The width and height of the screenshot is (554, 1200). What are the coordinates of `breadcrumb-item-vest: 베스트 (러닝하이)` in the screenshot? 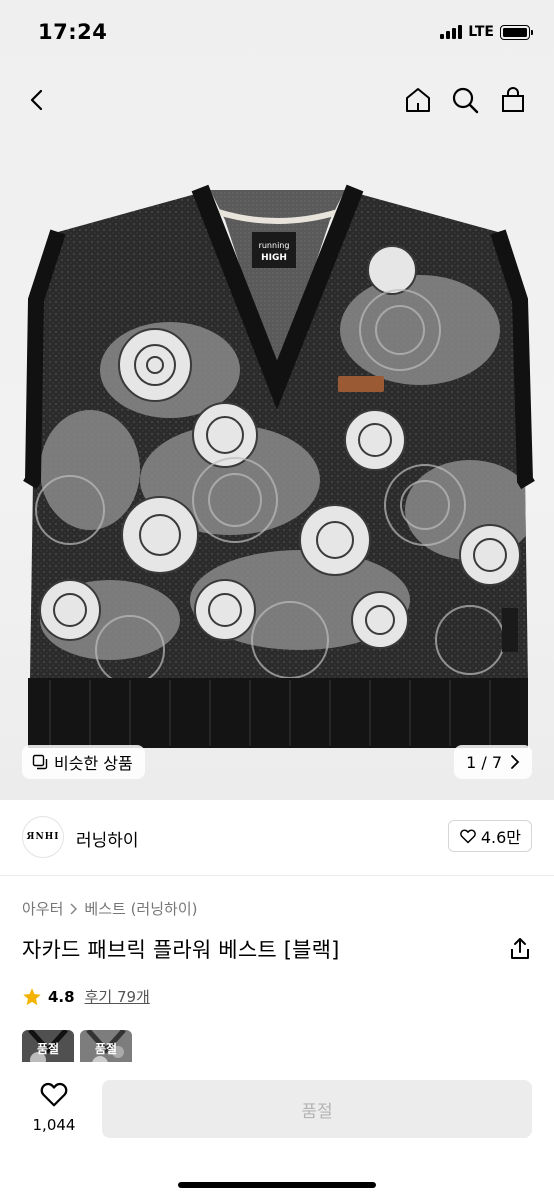 It's located at (140, 908).